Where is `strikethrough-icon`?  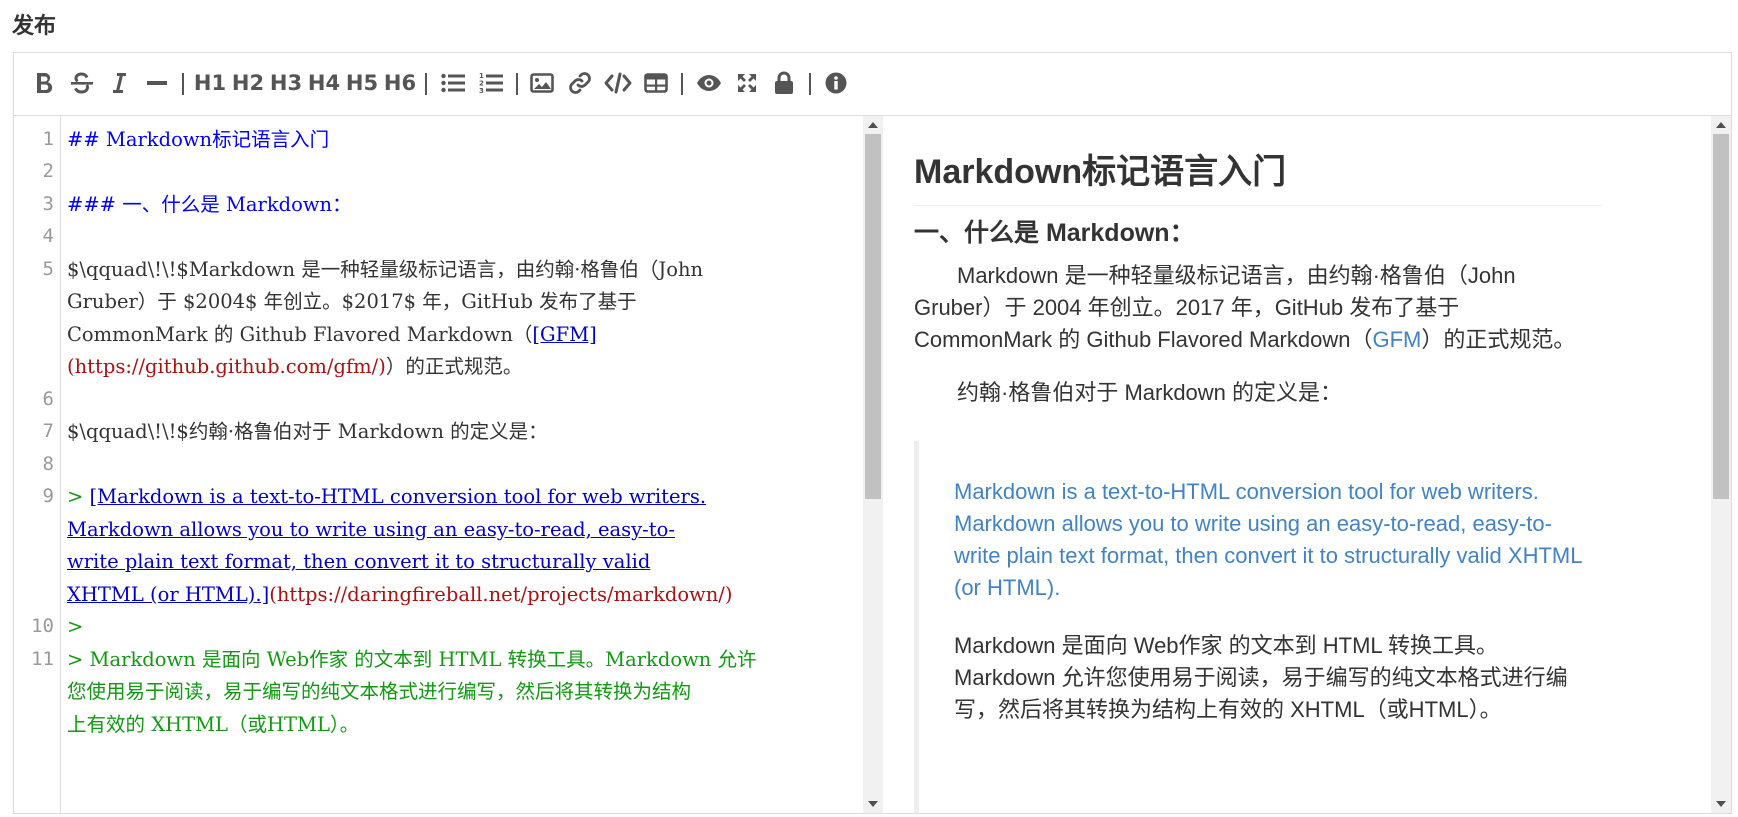 strikethrough-icon is located at coordinates (82, 83).